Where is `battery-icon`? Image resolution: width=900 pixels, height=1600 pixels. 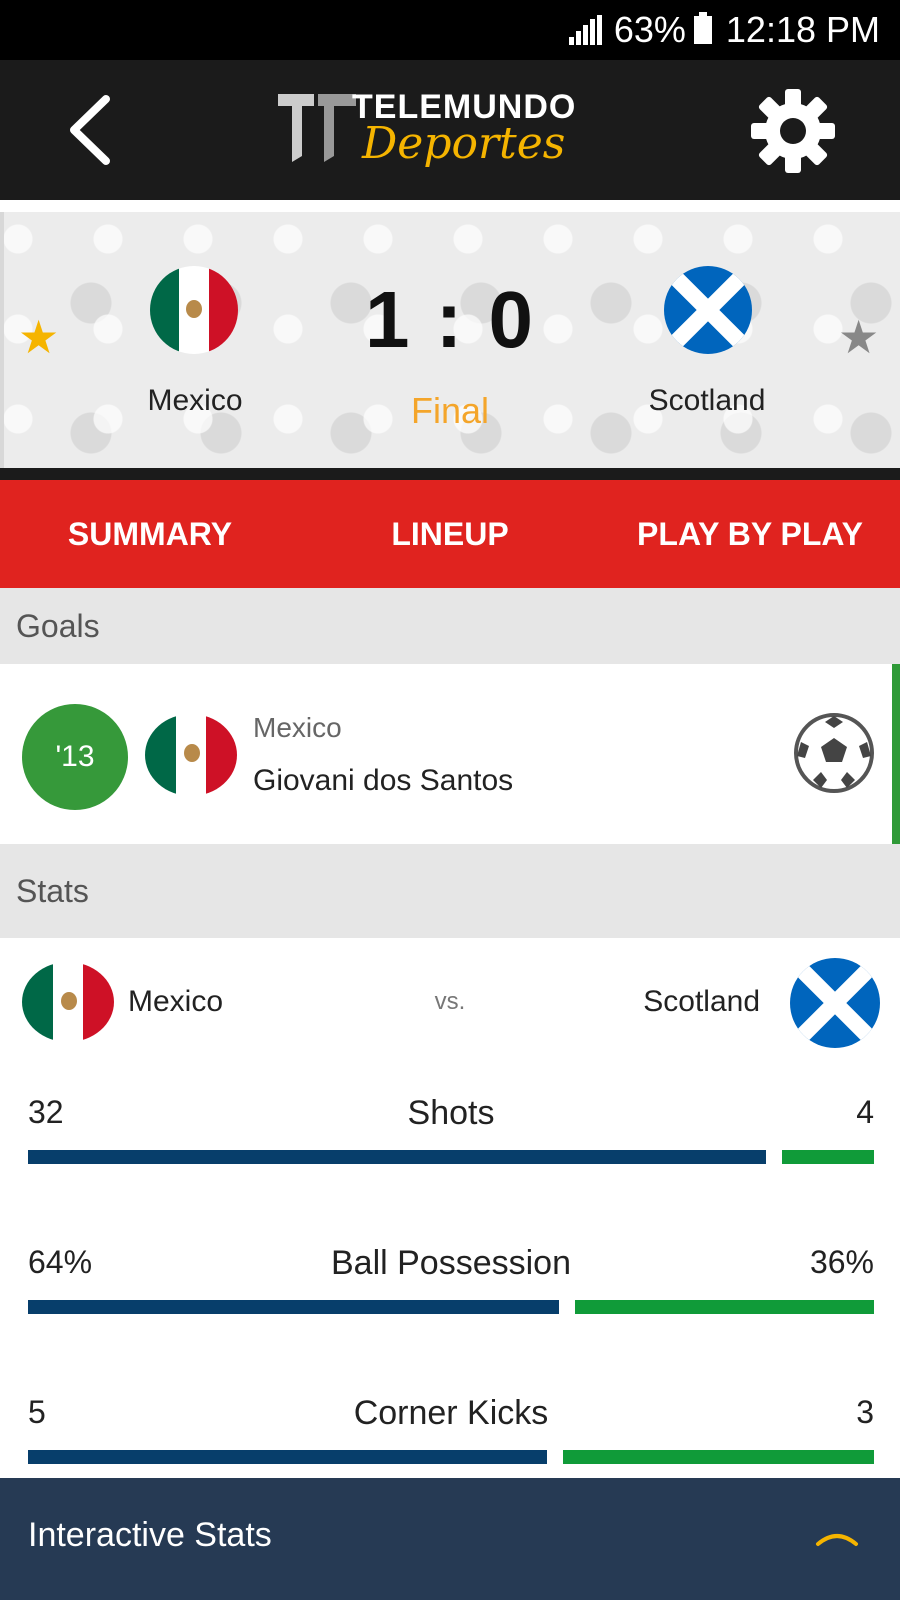
battery-icon is located at coordinates (702, 28).